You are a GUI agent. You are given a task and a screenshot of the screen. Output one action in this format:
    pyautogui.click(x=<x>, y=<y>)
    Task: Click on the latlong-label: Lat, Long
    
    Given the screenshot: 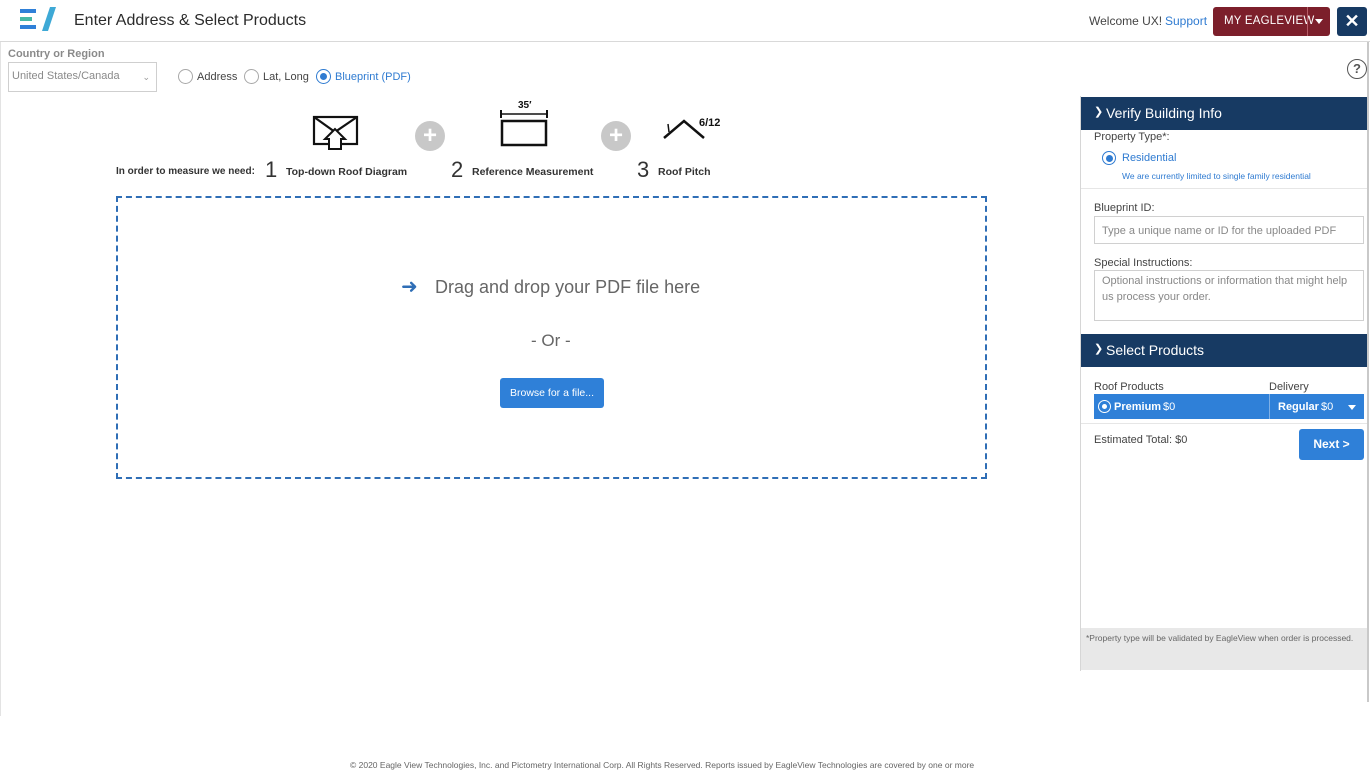 What is the action you would take?
    pyautogui.click(x=286, y=77)
    